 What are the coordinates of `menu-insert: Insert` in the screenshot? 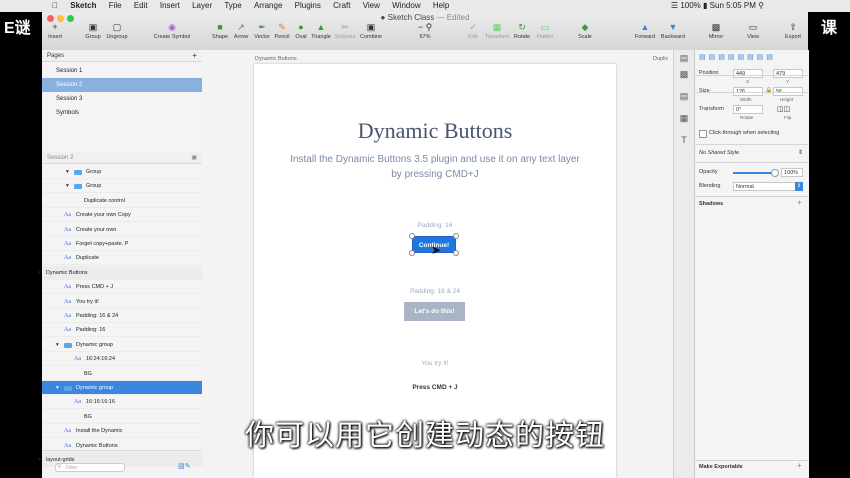 It's located at (170, 6).